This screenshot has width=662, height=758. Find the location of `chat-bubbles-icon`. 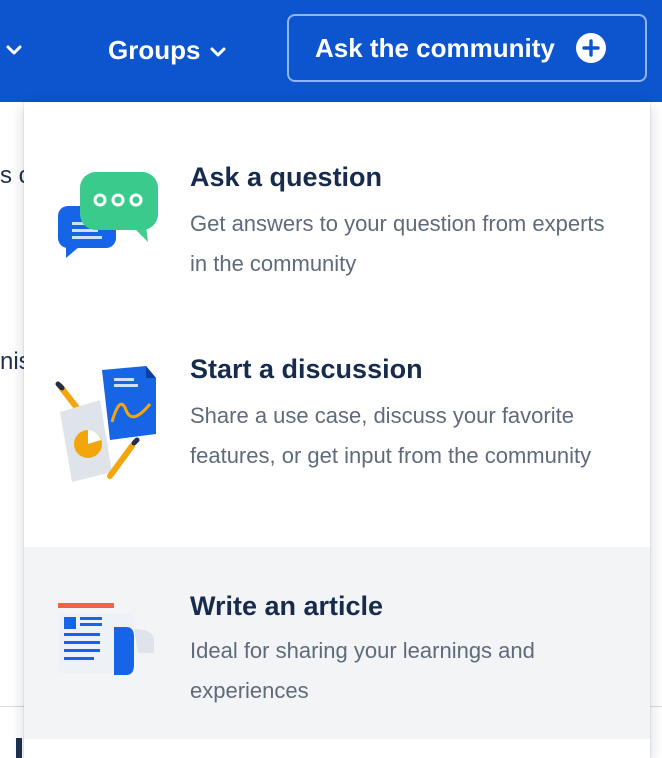

chat-bubbles-icon is located at coordinates (108, 215).